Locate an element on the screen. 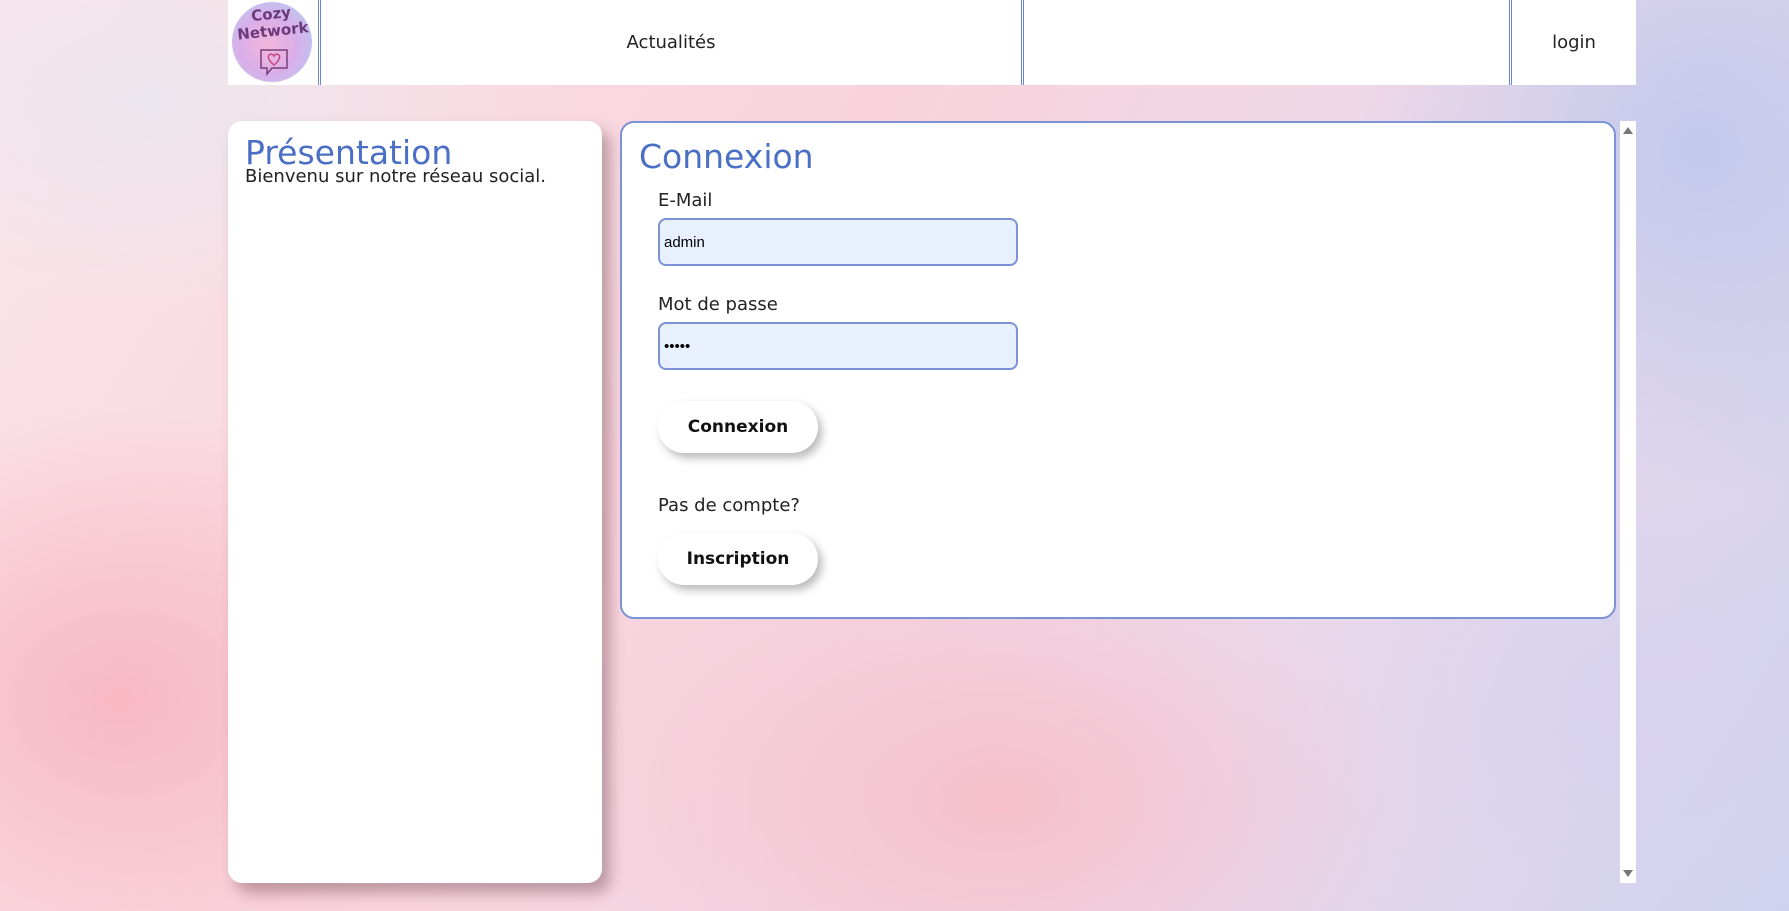 This screenshot has width=1789, height=911. login-title: Connexion is located at coordinates (726, 156).